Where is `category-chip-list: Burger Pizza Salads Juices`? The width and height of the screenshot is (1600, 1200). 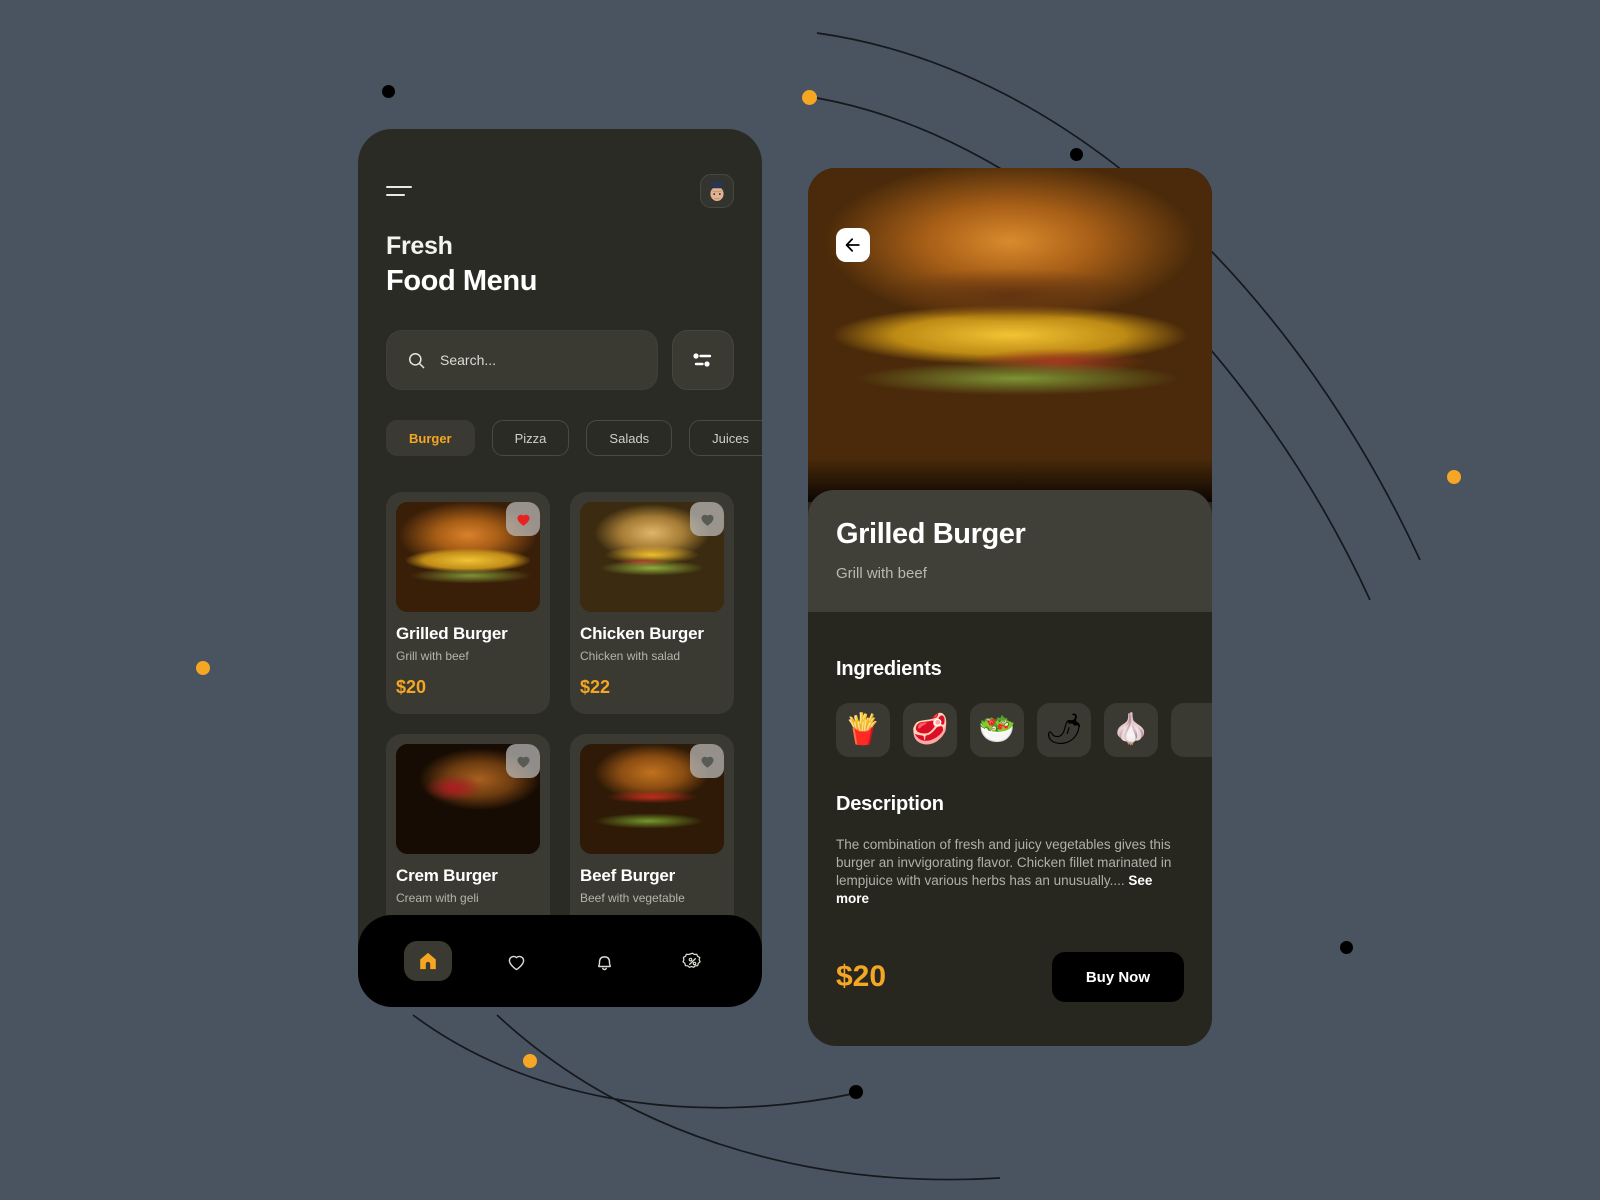
category-chip-list: Burger Pizza Salads Juices is located at coordinates (560, 438).